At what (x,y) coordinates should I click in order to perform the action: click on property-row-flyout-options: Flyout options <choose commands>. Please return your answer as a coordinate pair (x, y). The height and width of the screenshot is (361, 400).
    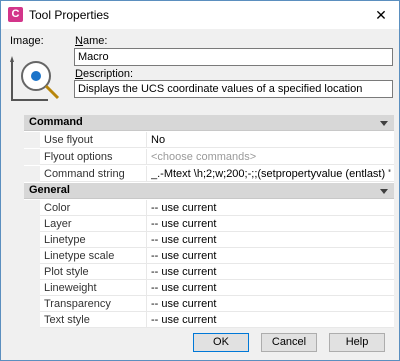
    Looking at the image, I should click on (209, 157).